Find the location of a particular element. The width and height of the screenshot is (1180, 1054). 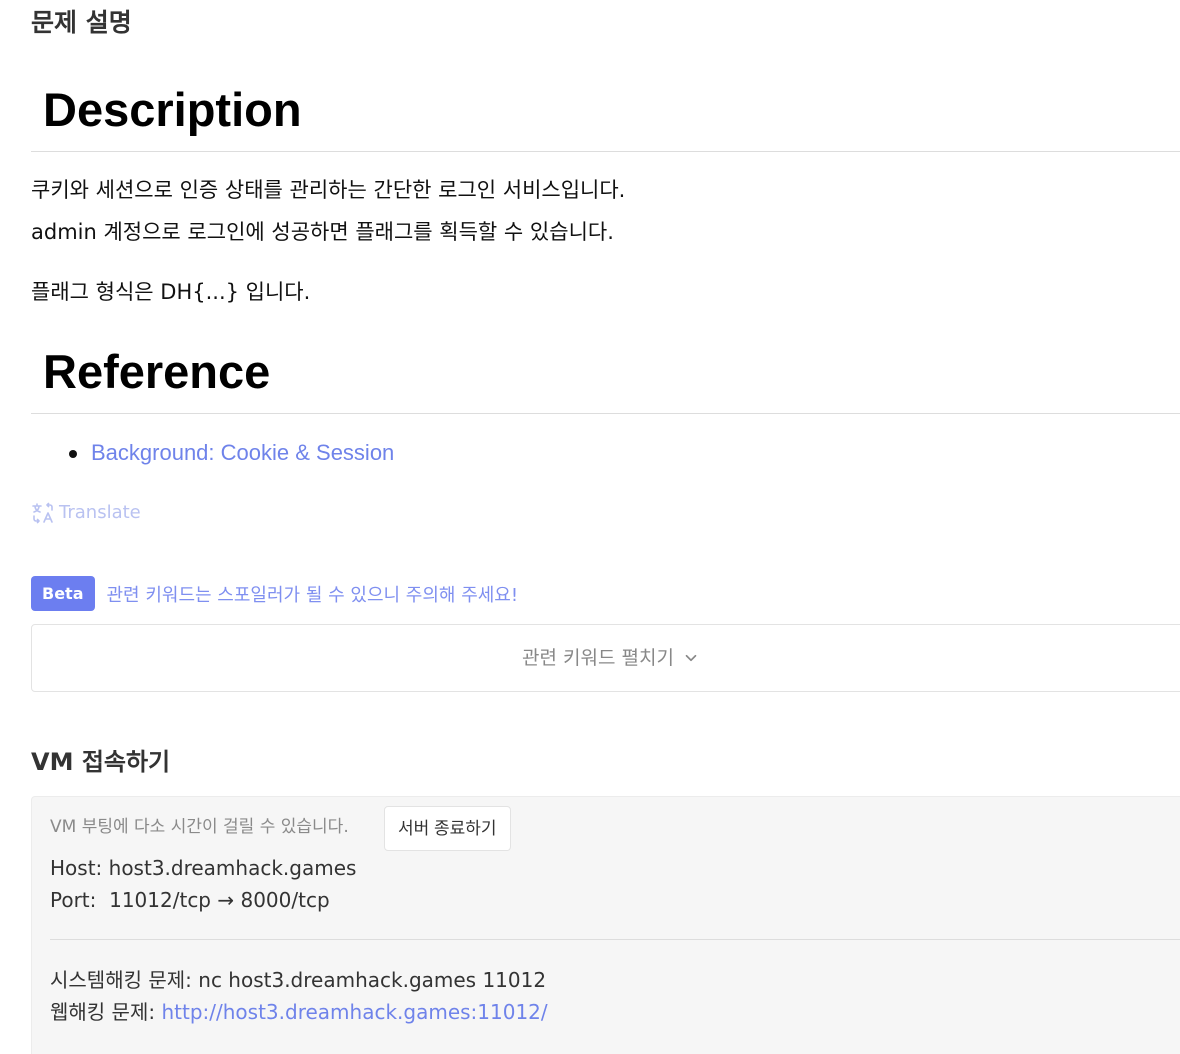

system-hacking-command: nc host3.dreamhack.games 11012 is located at coordinates (372, 980).